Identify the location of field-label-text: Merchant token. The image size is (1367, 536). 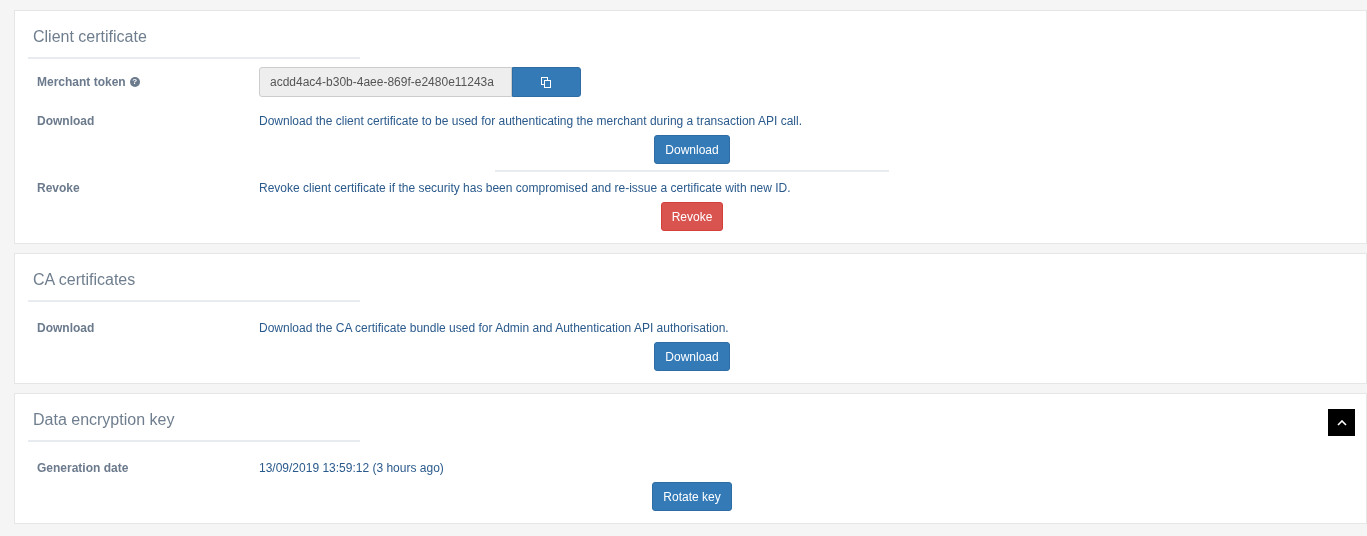
(81, 82).